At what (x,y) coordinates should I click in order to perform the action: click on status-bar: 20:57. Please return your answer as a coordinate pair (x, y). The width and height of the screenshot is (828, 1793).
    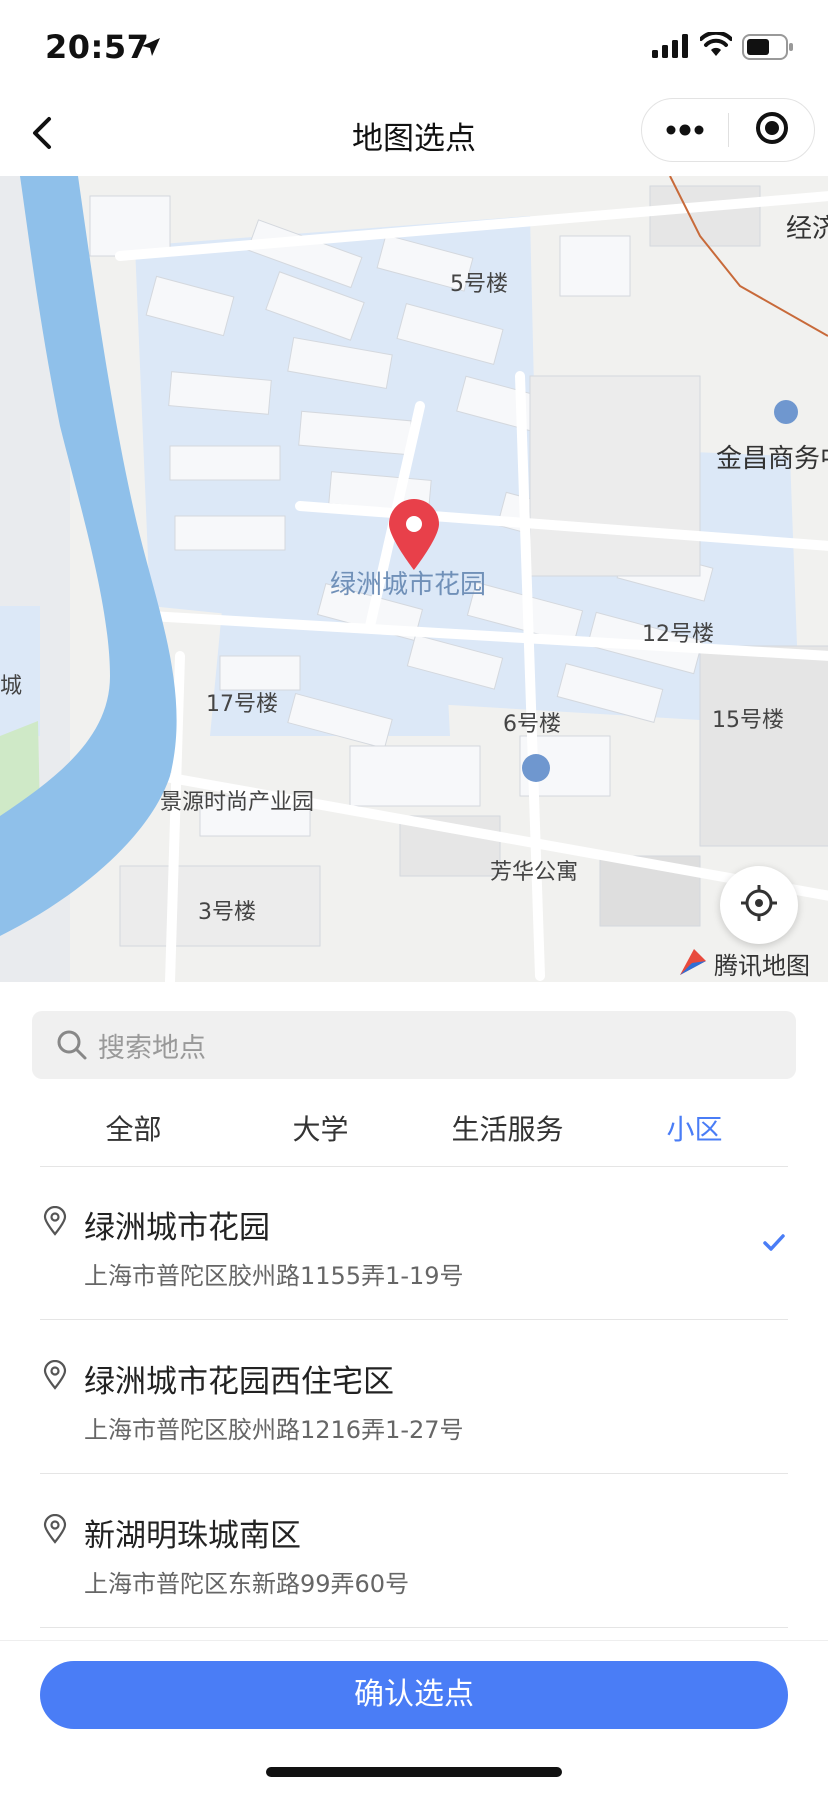
    Looking at the image, I should click on (414, 50).